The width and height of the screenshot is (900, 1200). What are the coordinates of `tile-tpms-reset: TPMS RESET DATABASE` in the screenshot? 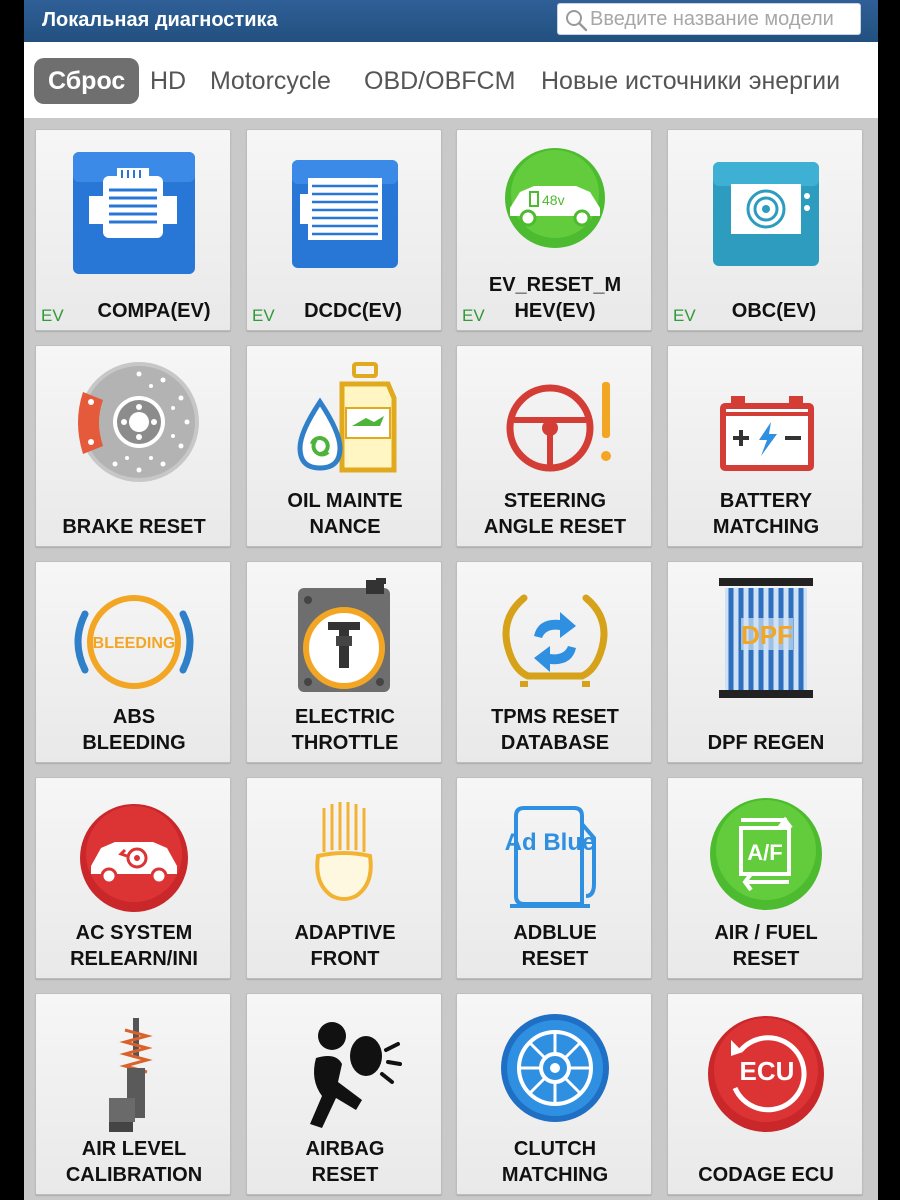 It's located at (554, 662).